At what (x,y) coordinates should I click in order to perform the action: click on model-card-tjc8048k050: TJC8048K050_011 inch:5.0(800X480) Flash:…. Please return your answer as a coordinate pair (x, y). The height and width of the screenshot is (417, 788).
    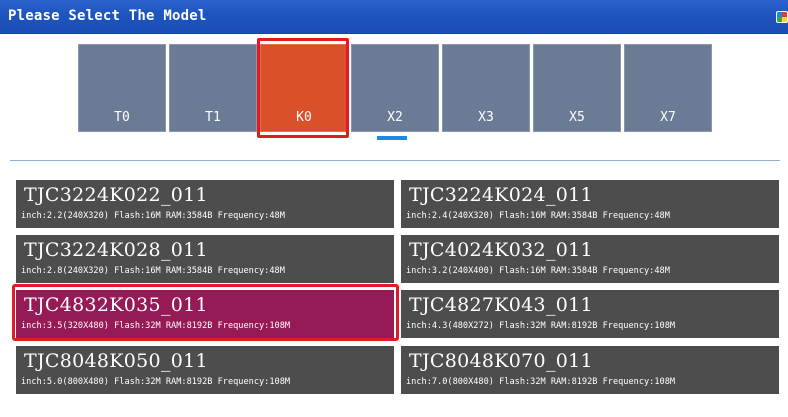
    Looking at the image, I should click on (205, 370).